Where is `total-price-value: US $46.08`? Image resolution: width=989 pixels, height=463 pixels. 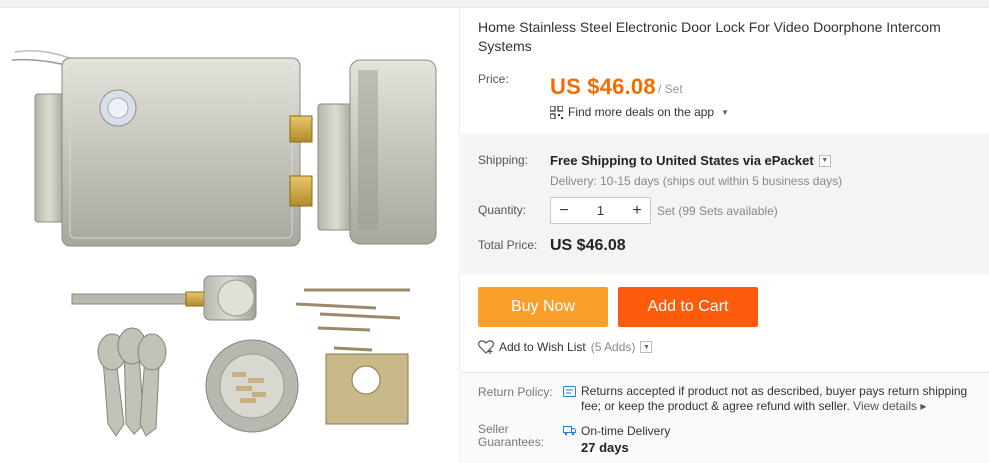 total-price-value: US $46.08 is located at coordinates (588, 245).